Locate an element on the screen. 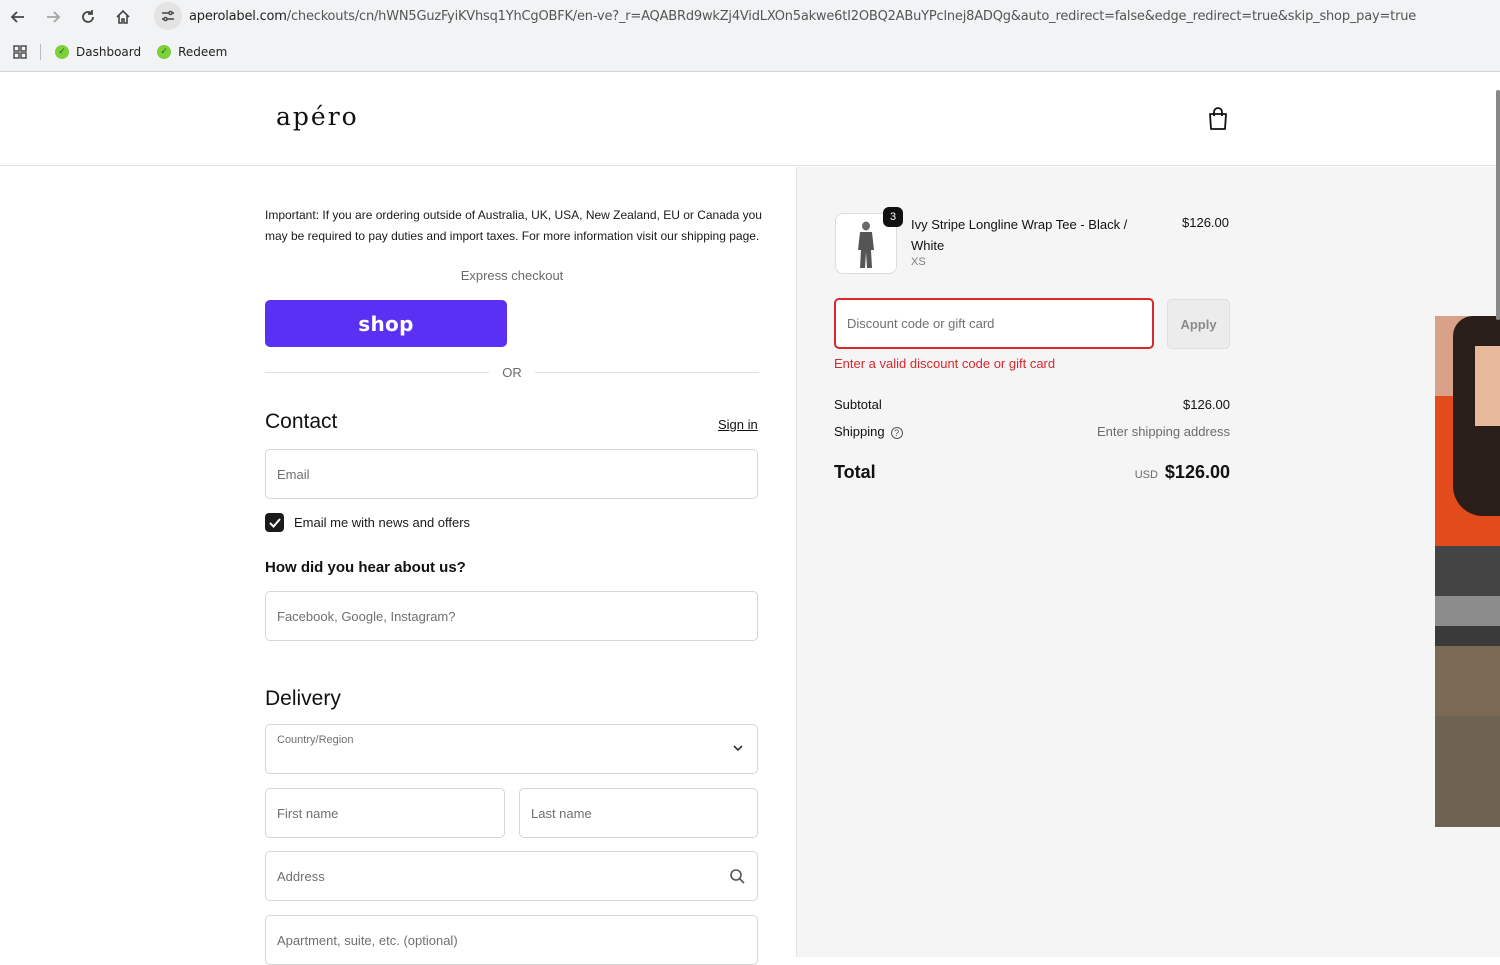 The image size is (1500, 965). discount-error-message: Enter a valid discount code or gift card is located at coordinates (945, 363).